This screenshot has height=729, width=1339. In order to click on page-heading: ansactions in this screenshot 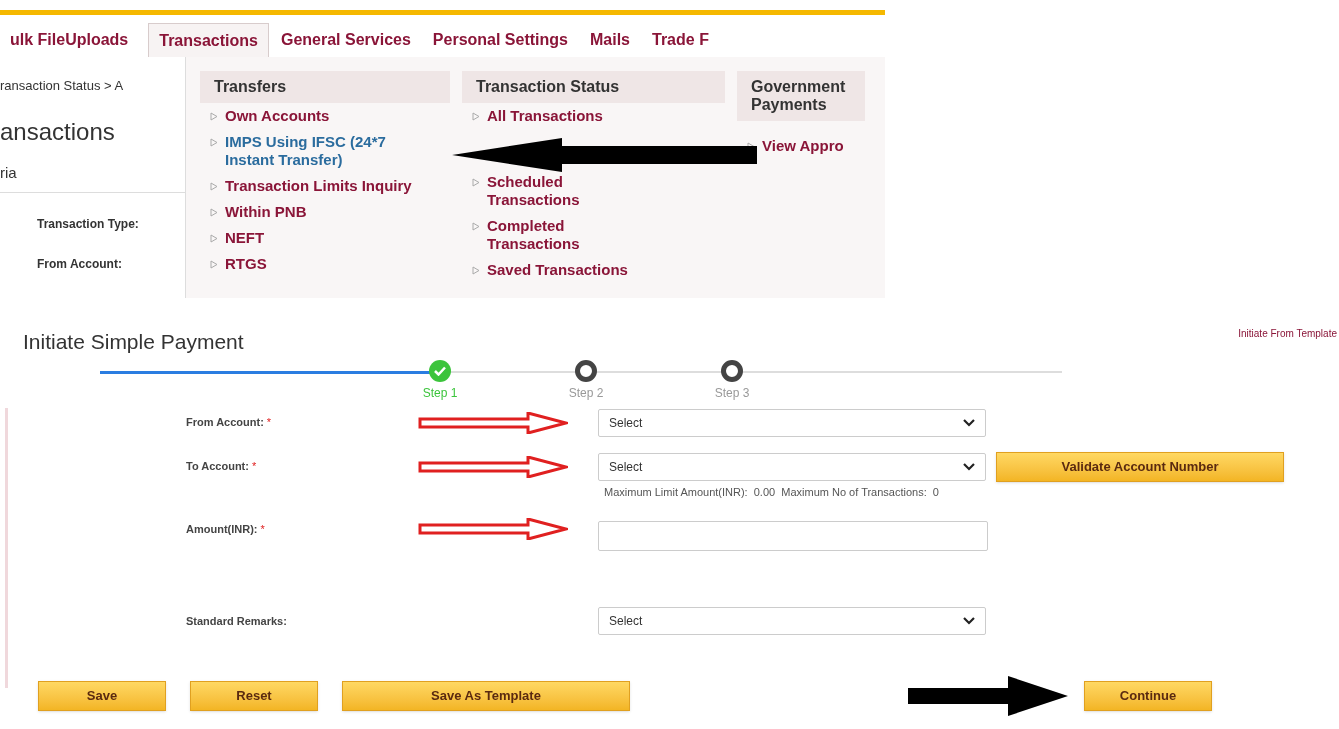, I will do `click(58, 131)`.